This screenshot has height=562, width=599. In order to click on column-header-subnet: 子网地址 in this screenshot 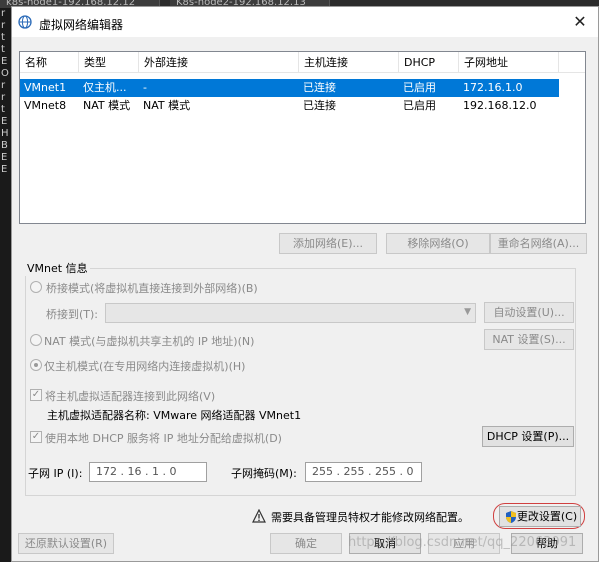, I will do `click(509, 62)`.